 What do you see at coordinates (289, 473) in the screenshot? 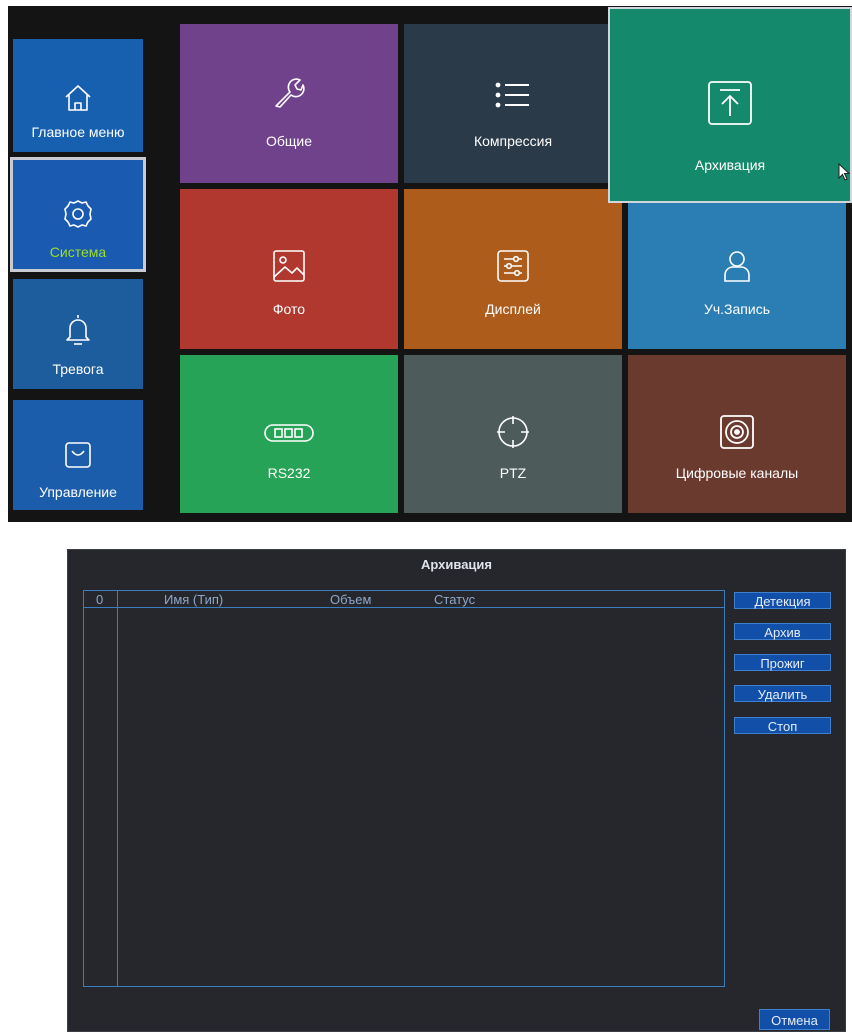
I see `tile-label: RS232` at bounding box center [289, 473].